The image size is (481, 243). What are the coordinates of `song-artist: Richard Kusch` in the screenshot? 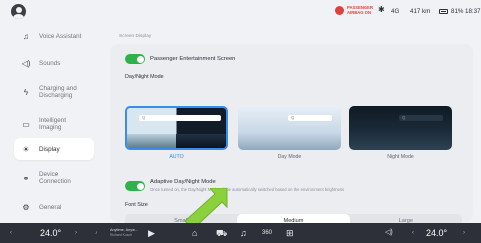 It's located at (121, 235).